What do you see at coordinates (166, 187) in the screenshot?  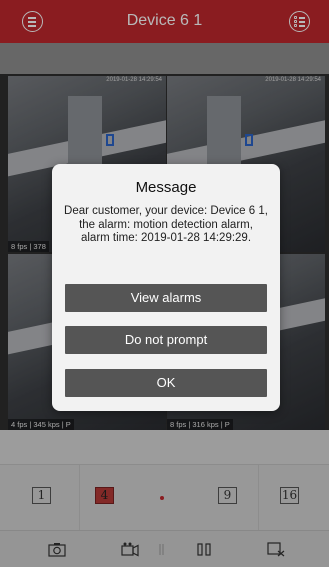 I see `dialog-title: Message` at bounding box center [166, 187].